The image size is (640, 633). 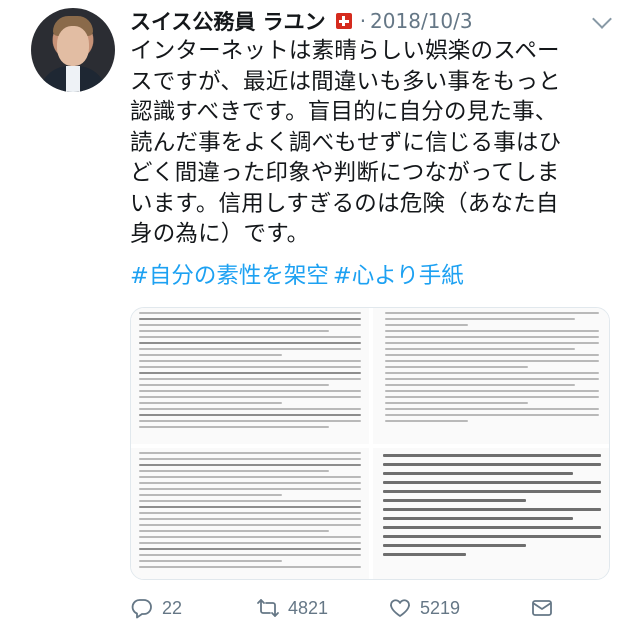 I want to click on retweet-icon, so click(x=268, y=608).